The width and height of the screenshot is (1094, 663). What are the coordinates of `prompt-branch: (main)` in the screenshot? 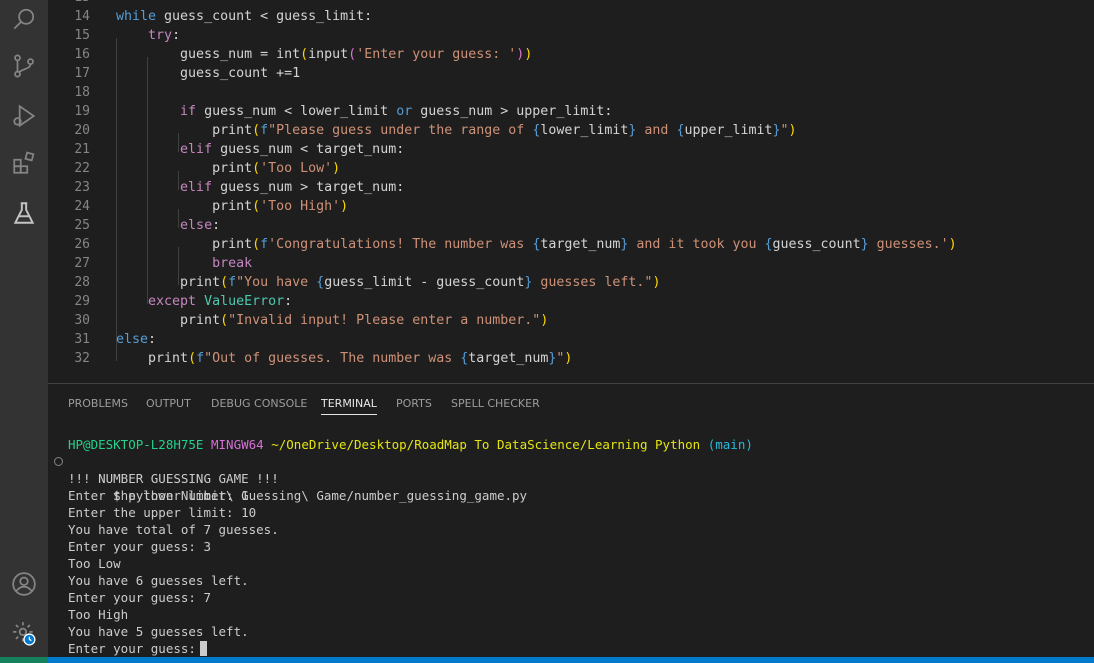 It's located at (730, 444).